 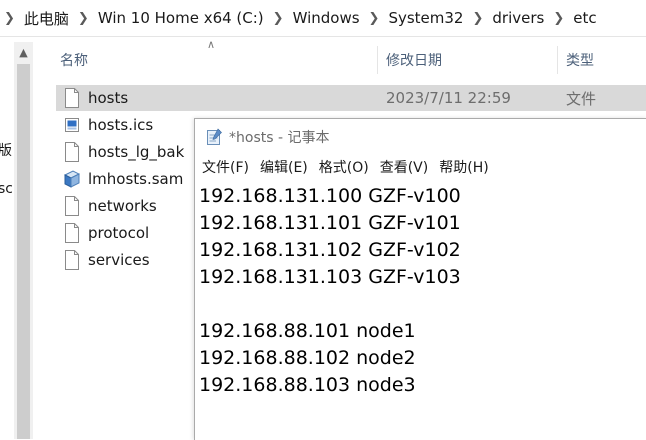 I want to click on file-row-hosts: hosts 2023/7/11 22:59 文件, so click(x=351, y=98).